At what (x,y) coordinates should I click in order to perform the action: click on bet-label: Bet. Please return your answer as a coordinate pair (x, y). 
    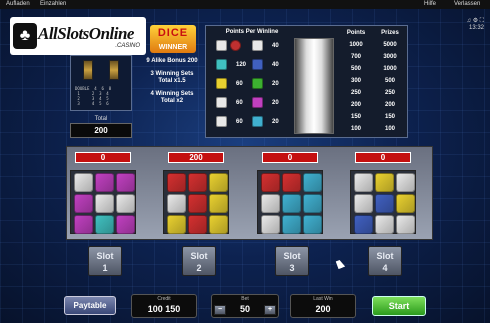
    Looking at the image, I should click on (245, 299).